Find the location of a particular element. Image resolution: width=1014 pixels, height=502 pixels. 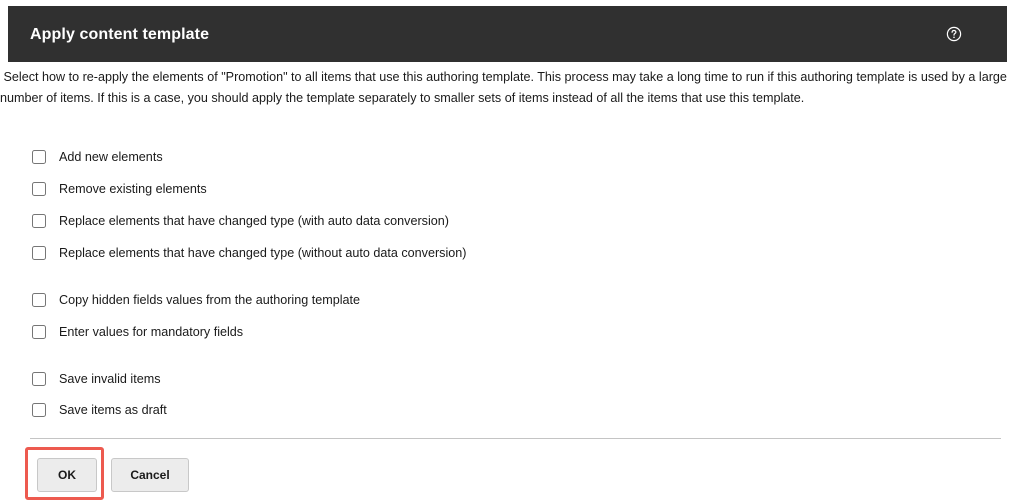

cancel-button: Cancel is located at coordinates (150, 475).